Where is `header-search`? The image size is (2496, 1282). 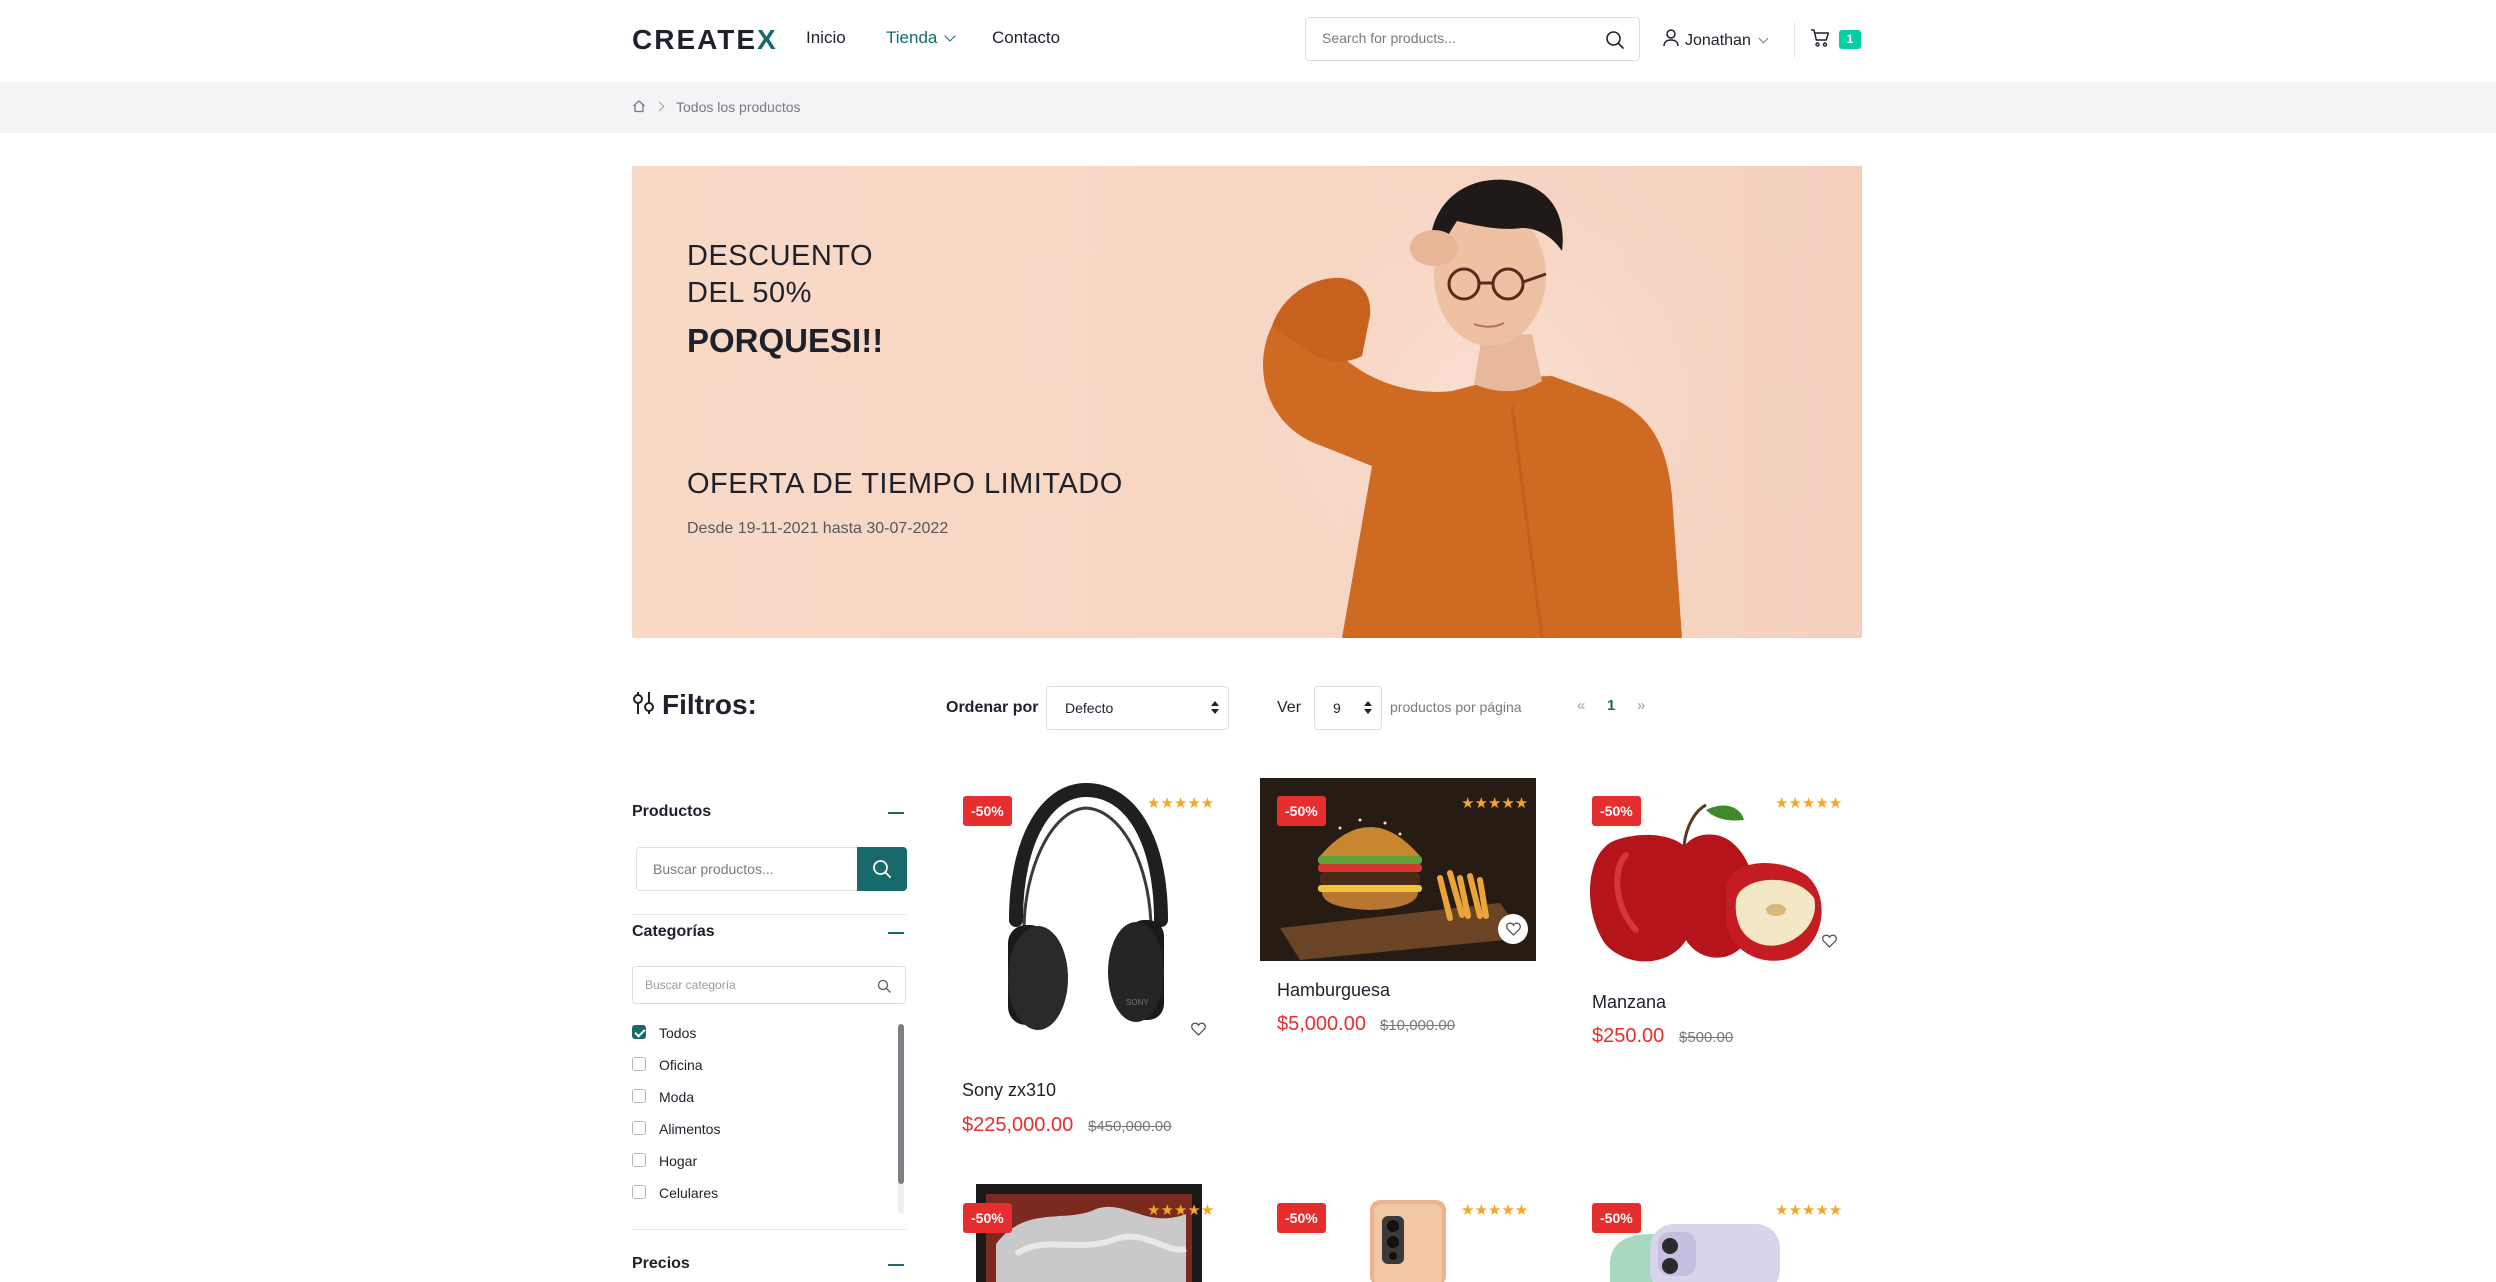 header-search is located at coordinates (1472, 39).